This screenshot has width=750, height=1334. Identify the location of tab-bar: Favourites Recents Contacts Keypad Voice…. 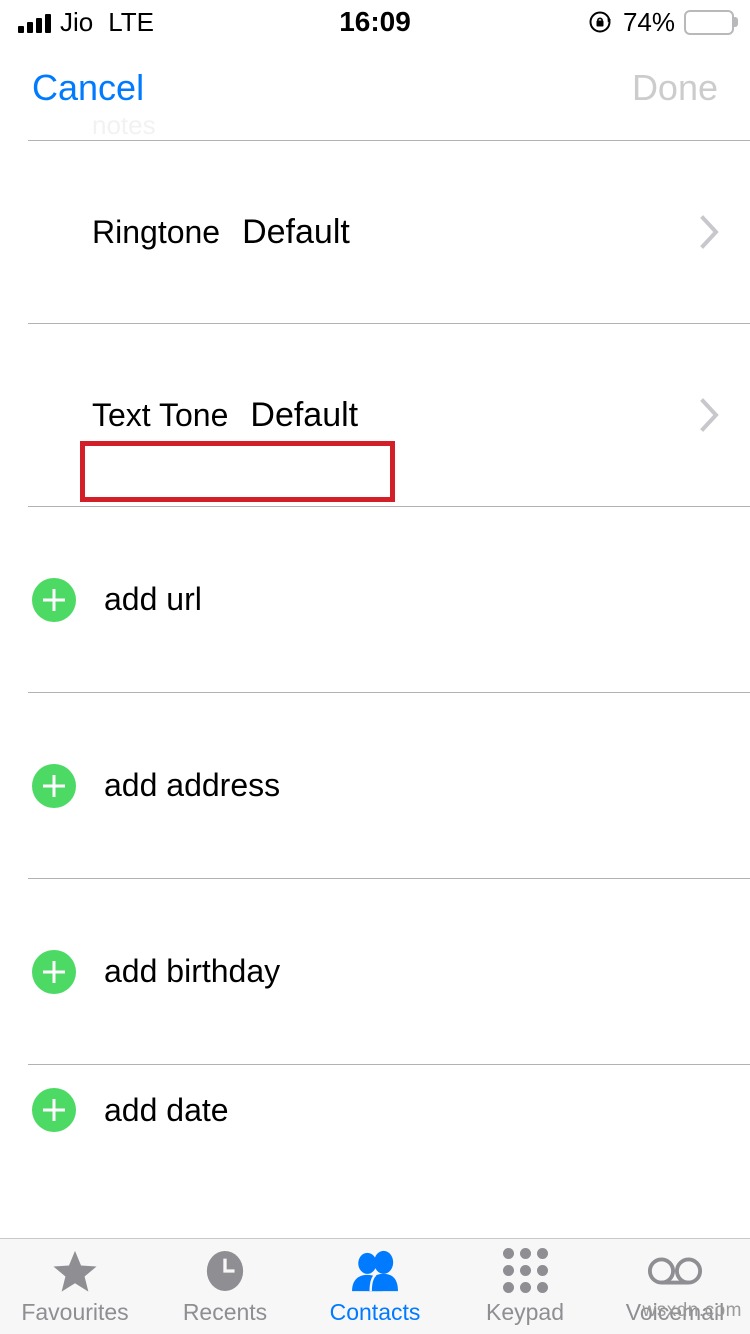
(375, 1286).